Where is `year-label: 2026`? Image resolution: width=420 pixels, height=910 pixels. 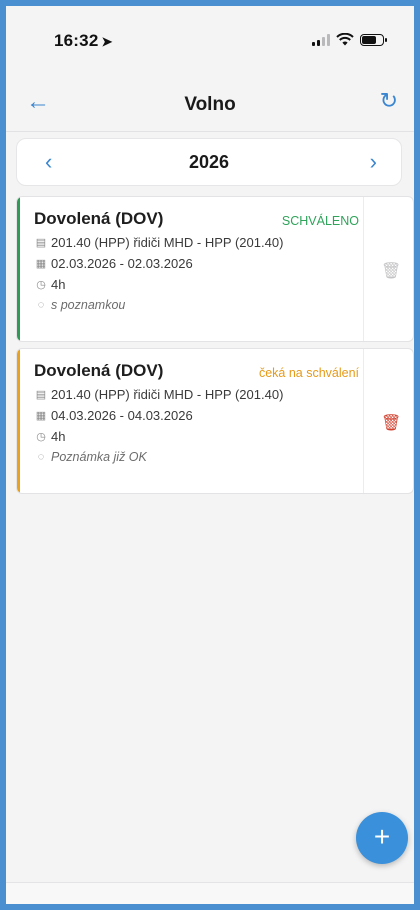 year-label: 2026 is located at coordinates (209, 162).